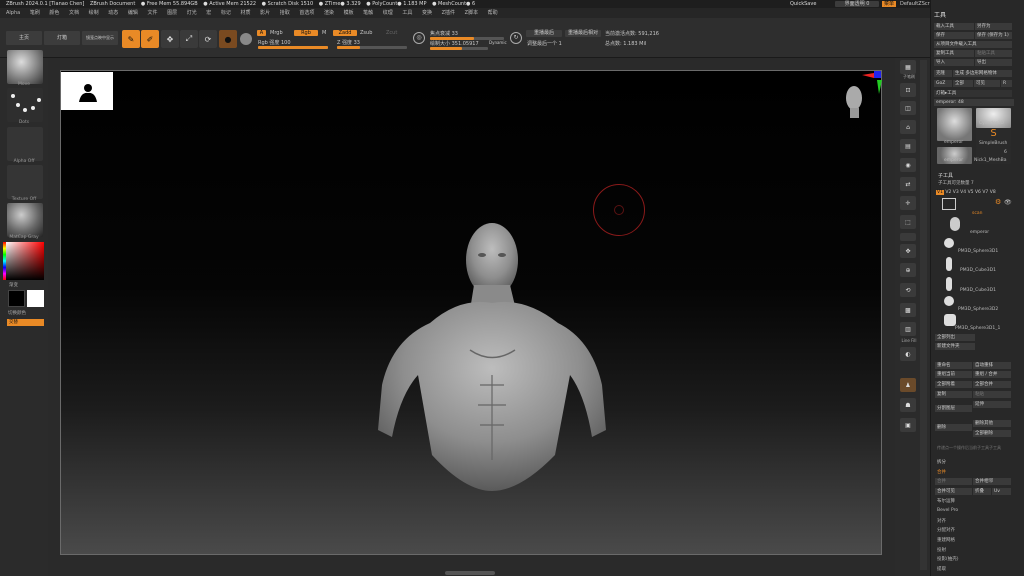 The width and height of the screenshot is (1024, 576). I want to click on view-tab-v1: V1, so click(940, 192).